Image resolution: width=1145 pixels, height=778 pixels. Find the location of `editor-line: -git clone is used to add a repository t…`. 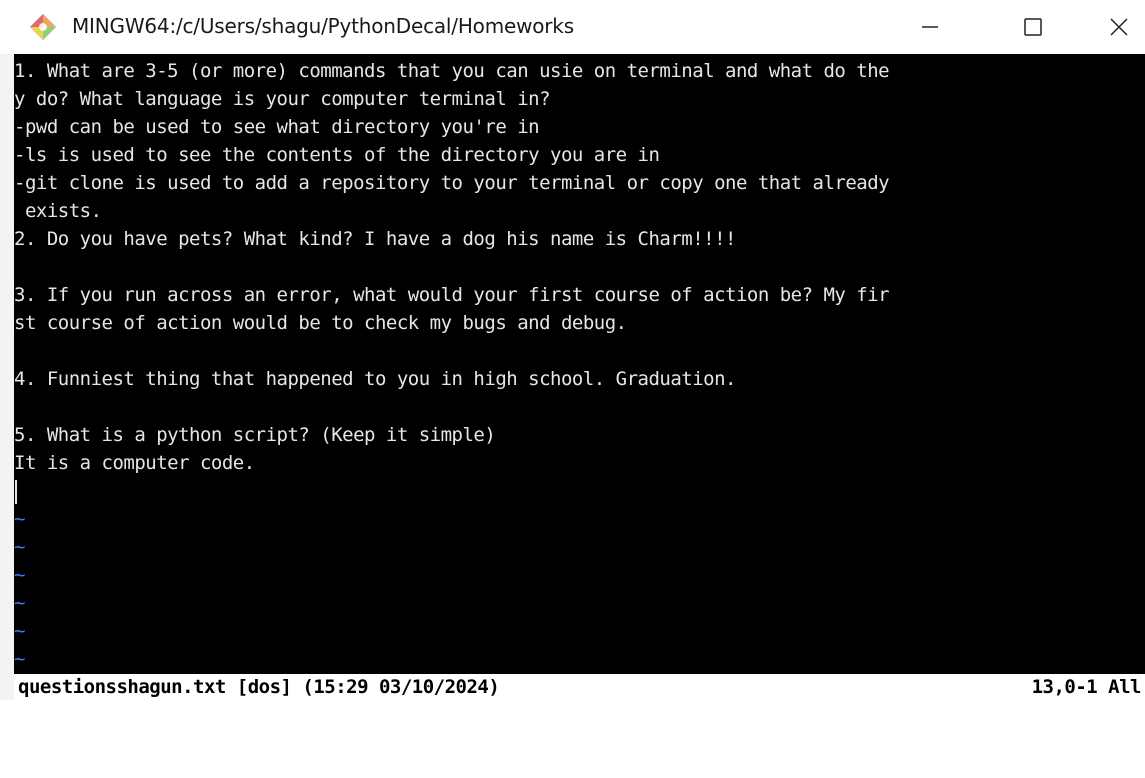

editor-line: -git clone is used to add a repository t… is located at coordinates (579, 183).